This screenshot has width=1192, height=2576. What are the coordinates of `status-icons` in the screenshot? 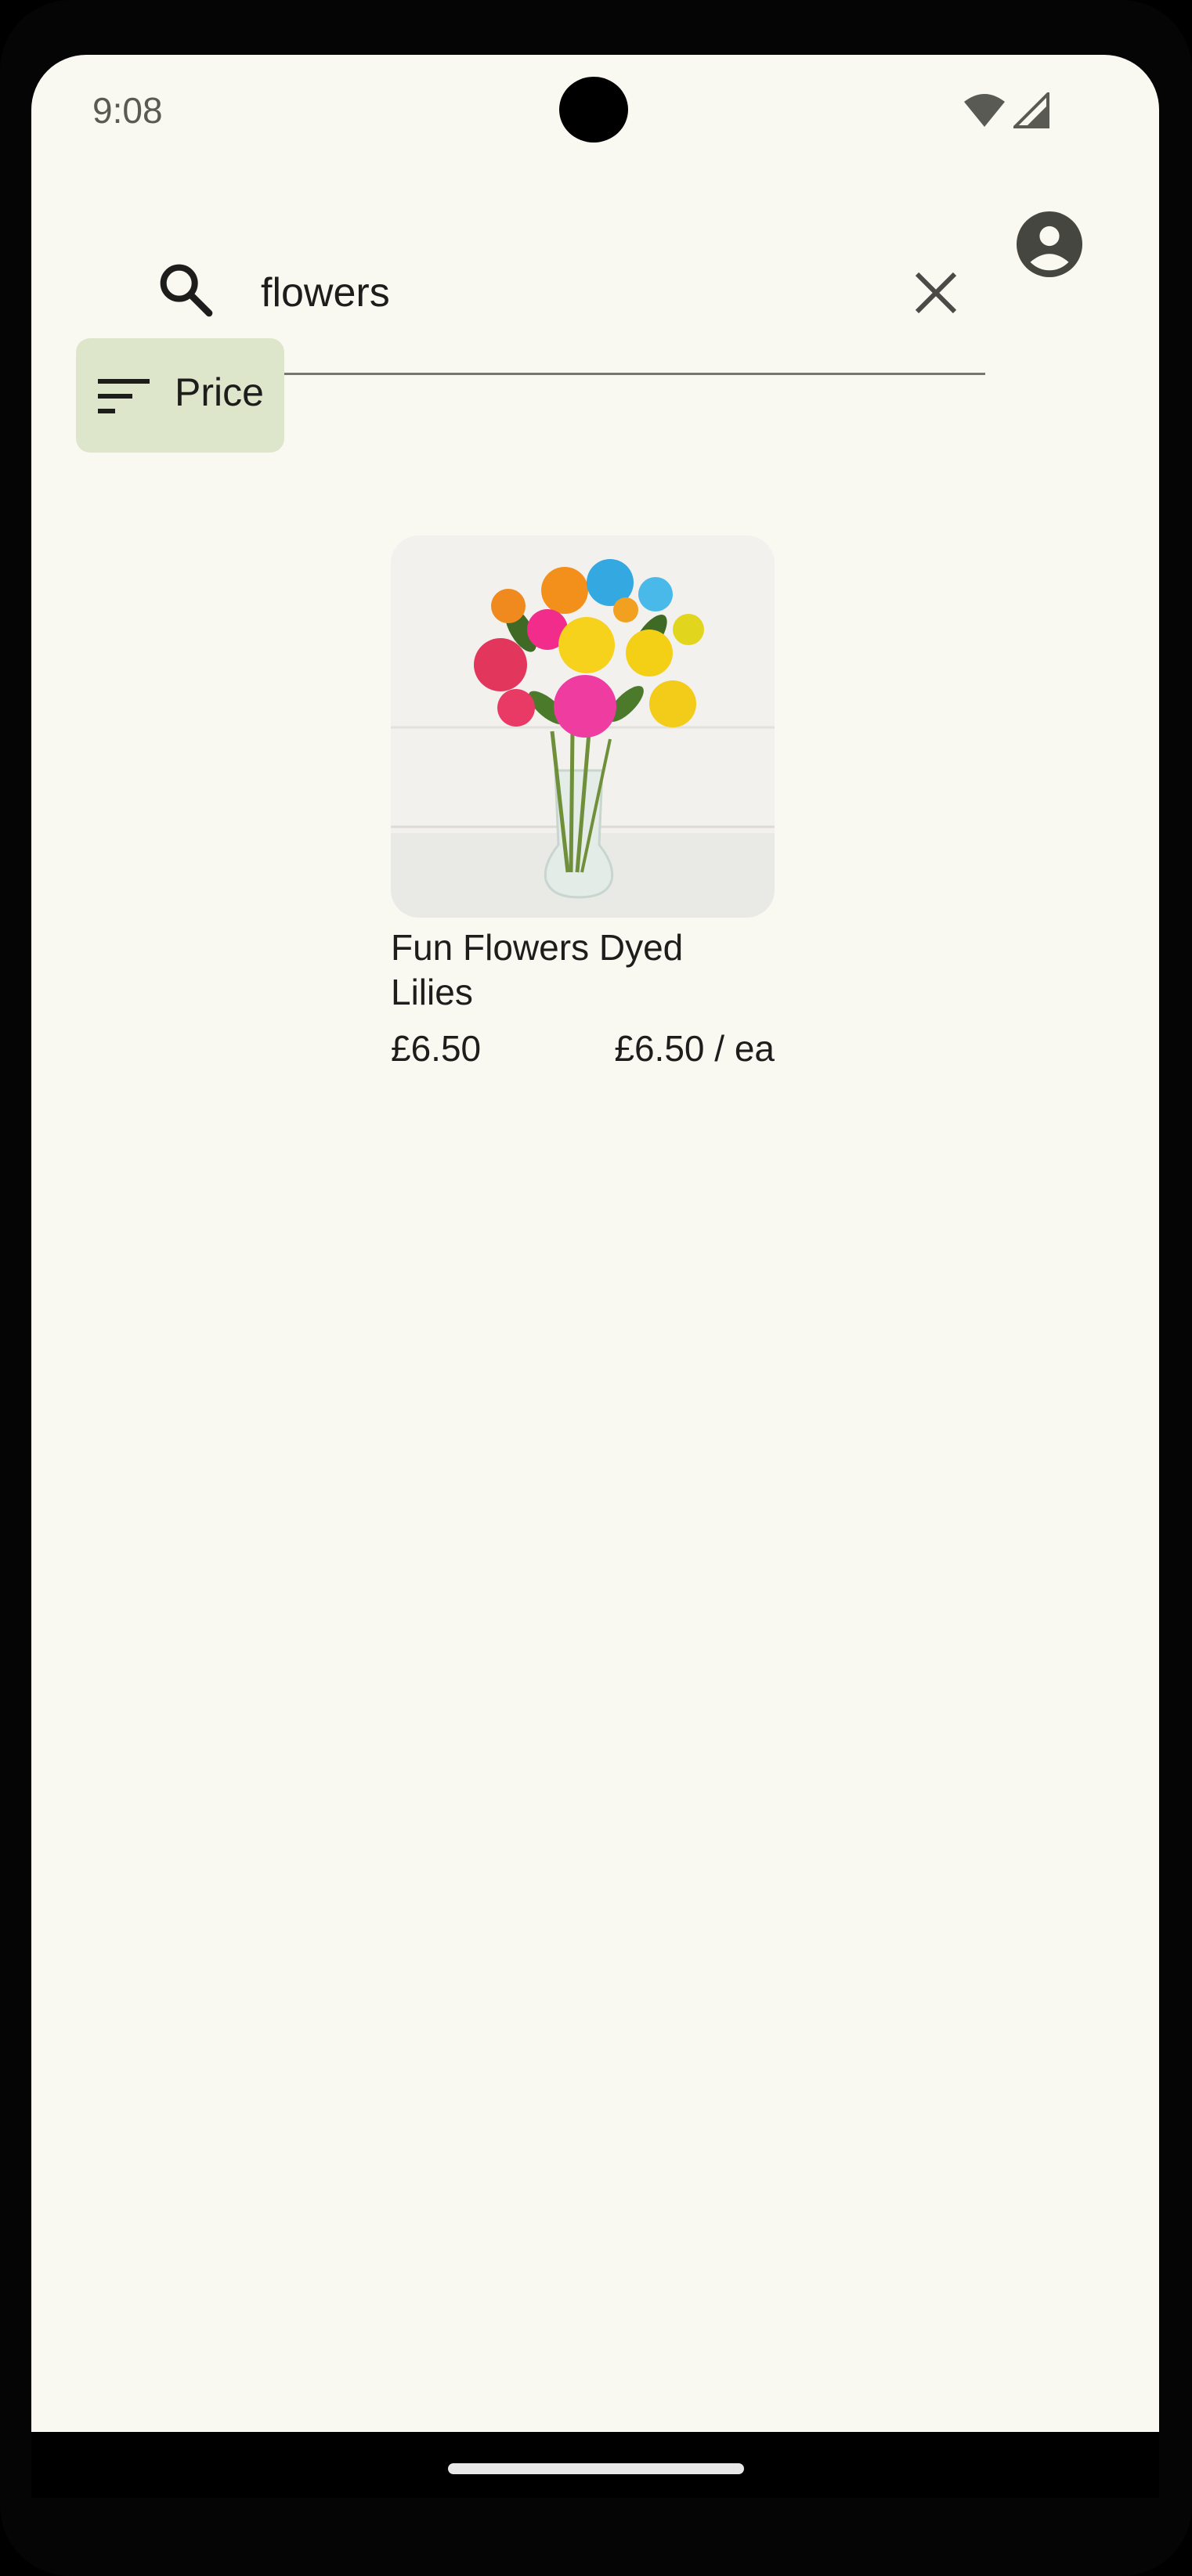 It's located at (1006, 110).